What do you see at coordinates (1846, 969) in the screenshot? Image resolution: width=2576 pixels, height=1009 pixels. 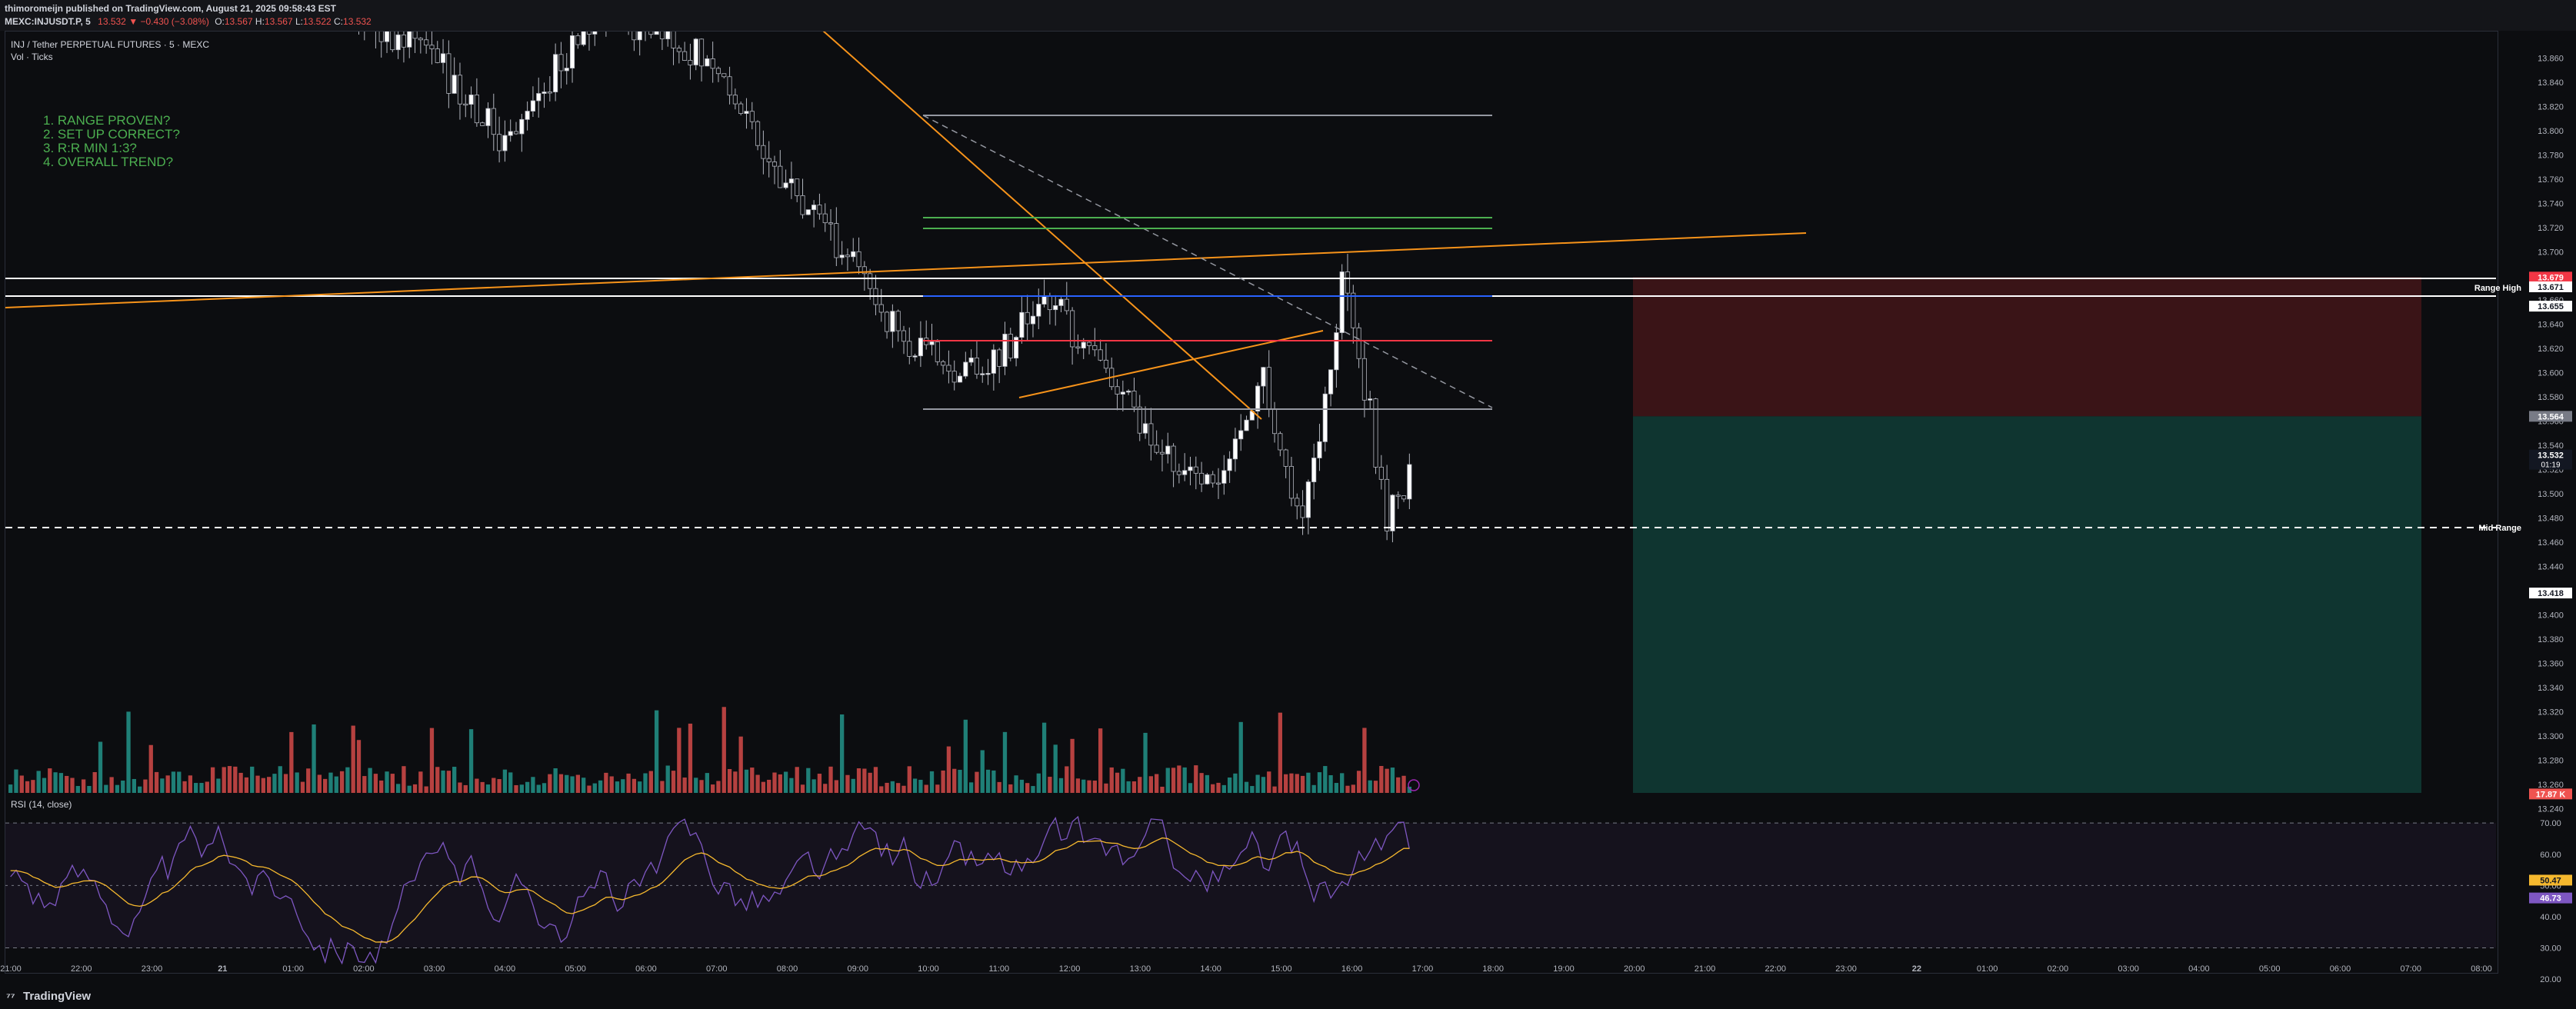 I see `time-tick-label: 23:00` at bounding box center [1846, 969].